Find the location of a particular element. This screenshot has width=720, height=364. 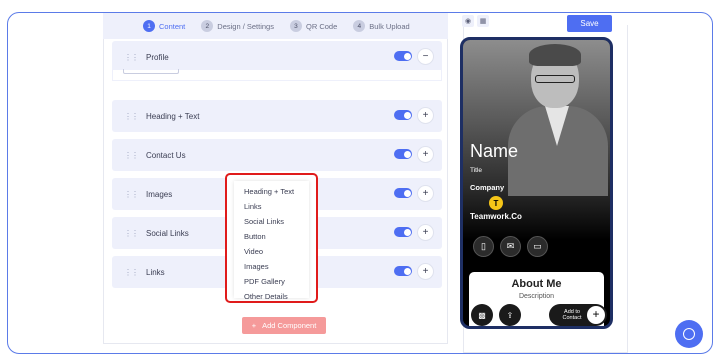

add-to-contact-button: Add to Contact + is located at coordinates (578, 315).